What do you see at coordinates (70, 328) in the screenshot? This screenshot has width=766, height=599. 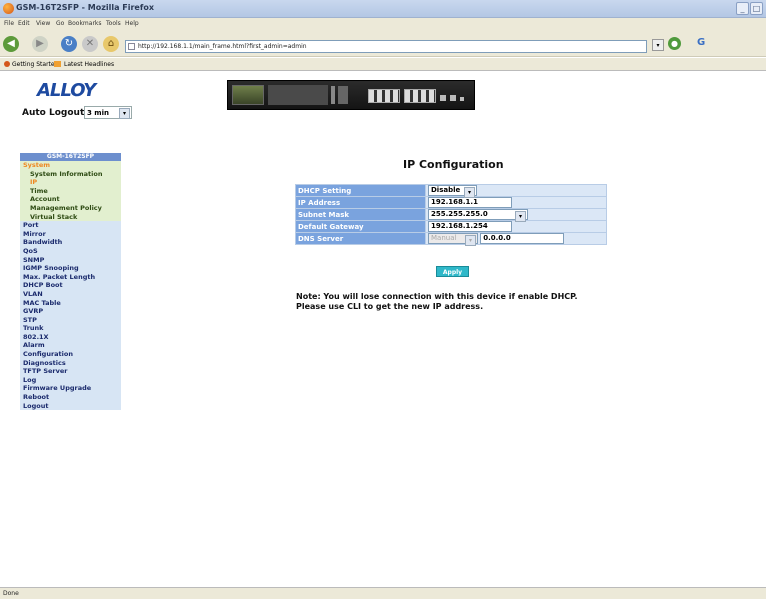 I see `sidebar-item-trunk: Trunk` at bounding box center [70, 328].